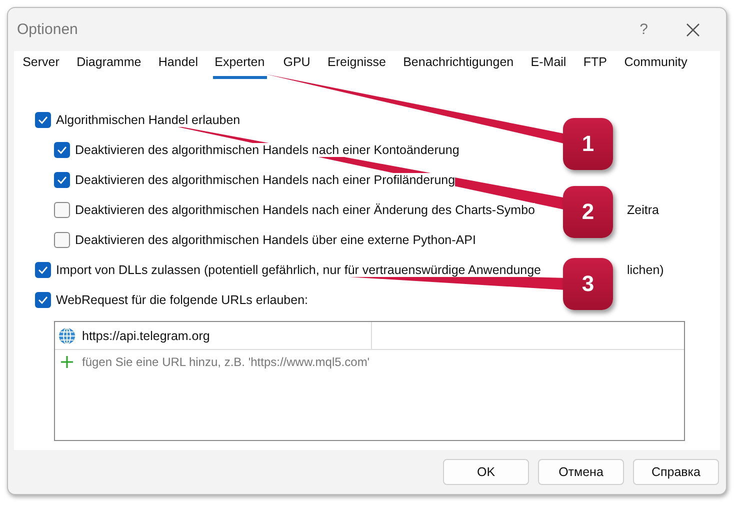 The image size is (738, 506). I want to click on tab: Experten, so click(239, 66).